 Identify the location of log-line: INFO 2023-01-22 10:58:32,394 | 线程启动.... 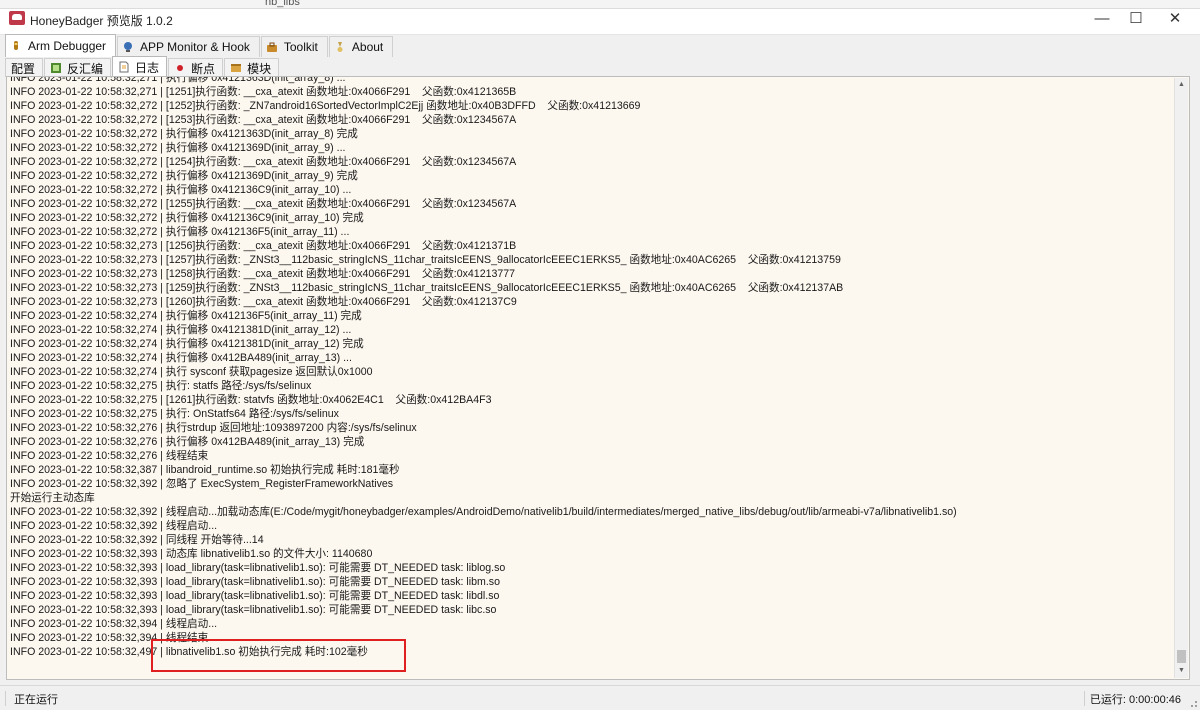
(114, 624).